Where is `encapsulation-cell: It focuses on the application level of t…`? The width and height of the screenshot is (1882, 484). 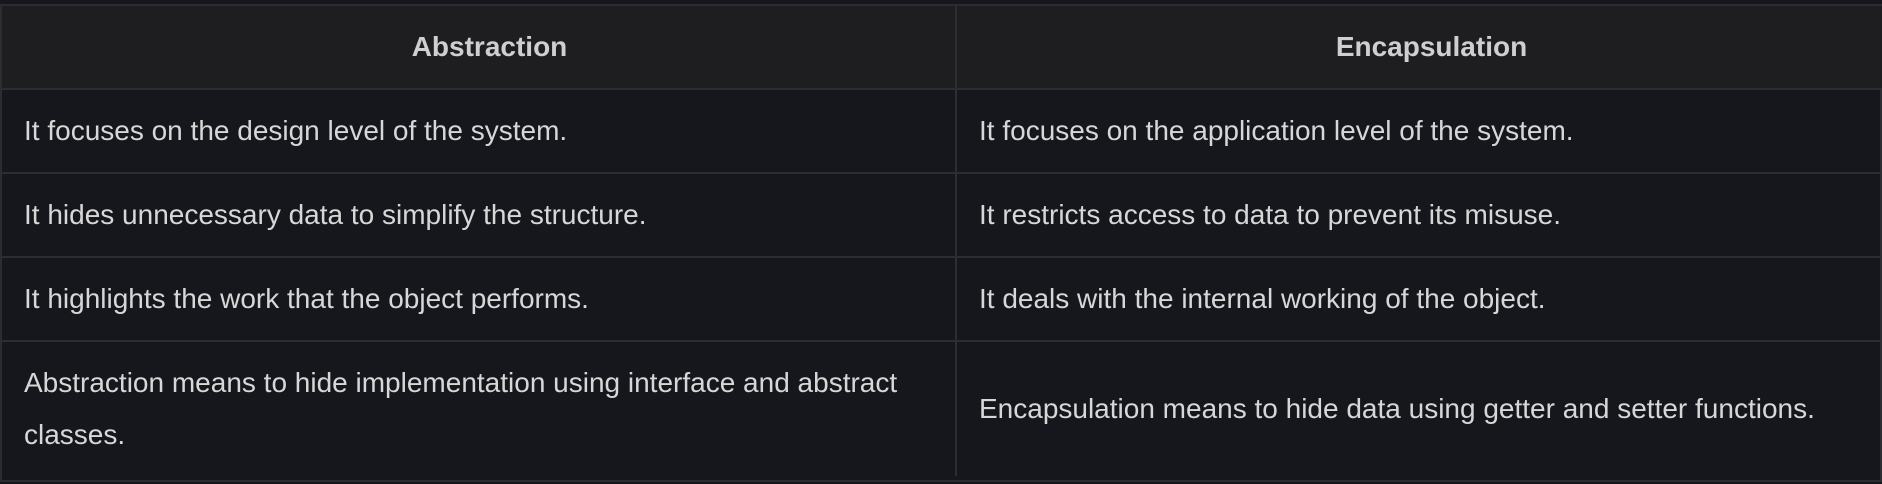
encapsulation-cell: It focuses on the application level of t… is located at coordinates (1418, 131).